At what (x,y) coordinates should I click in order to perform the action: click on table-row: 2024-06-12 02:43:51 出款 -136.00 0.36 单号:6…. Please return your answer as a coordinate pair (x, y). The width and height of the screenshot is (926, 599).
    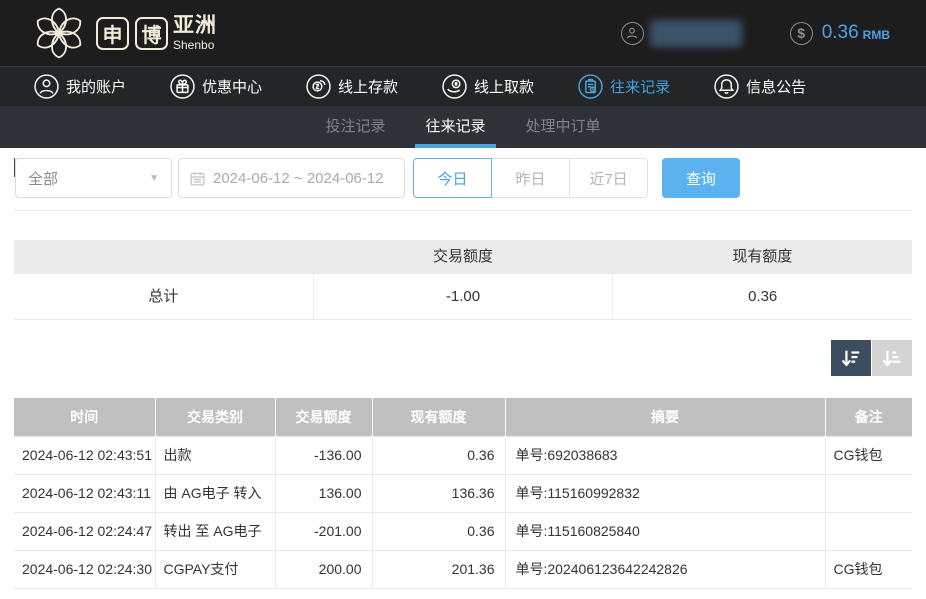
    Looking at the image, I should click on (463, 455).